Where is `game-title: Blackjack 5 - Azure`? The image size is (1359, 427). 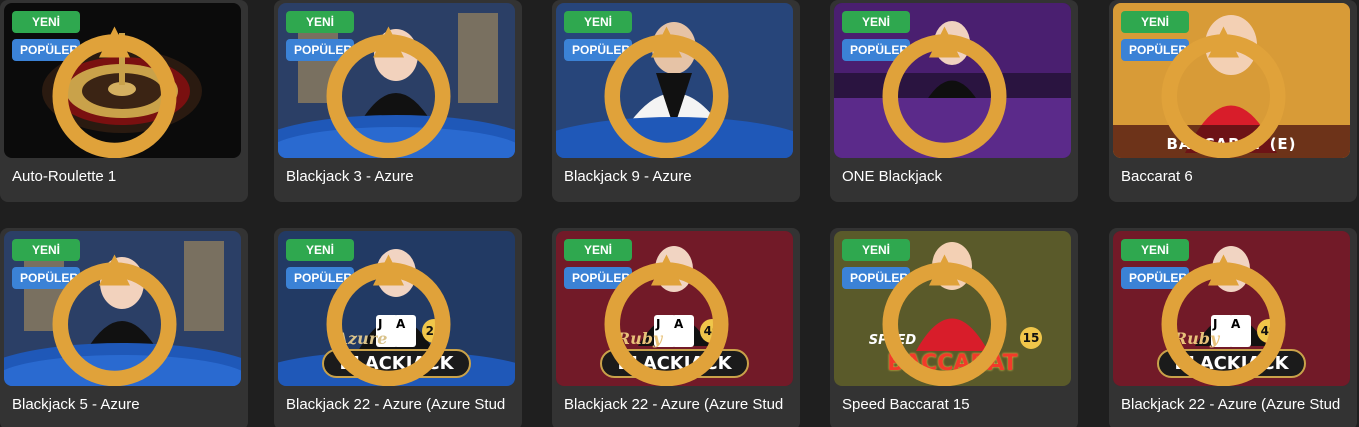 game-title: Blackjack 5 - Azure is located at coordinates (128, 405).